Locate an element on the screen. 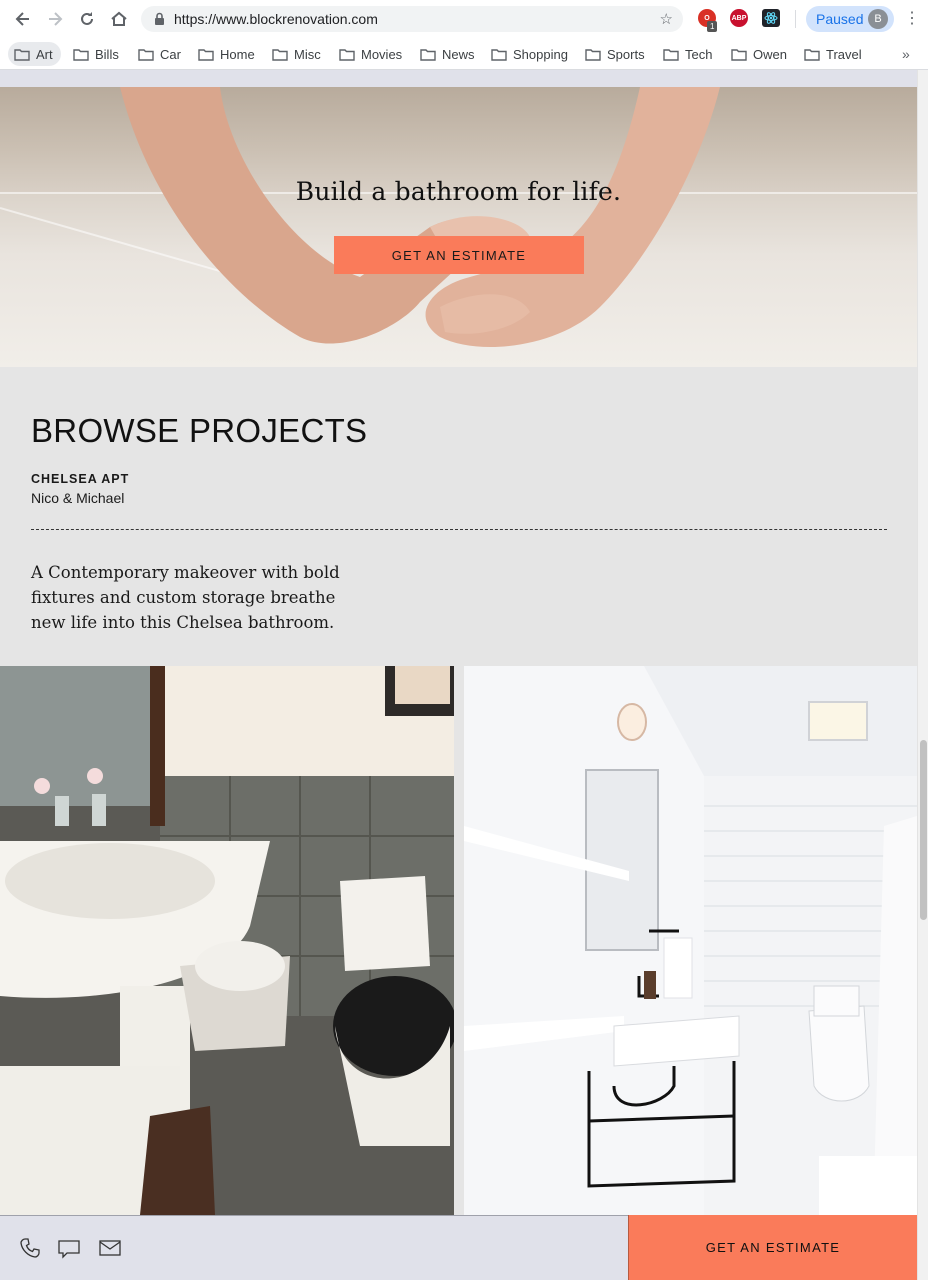 The image size is (928, 1280). bookmark-sports: Sports is located at coordinates (615, 54).